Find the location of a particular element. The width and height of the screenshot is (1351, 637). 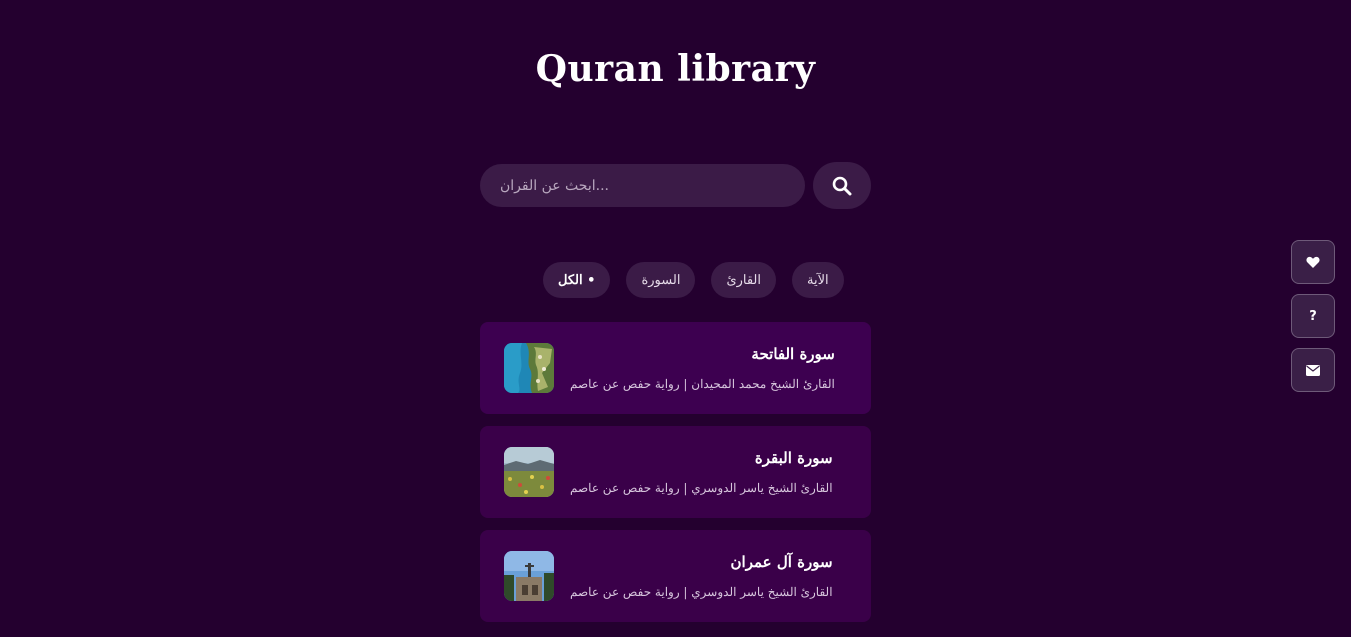

surah-title: سورة البقرة is located at coordinates (793, 458).